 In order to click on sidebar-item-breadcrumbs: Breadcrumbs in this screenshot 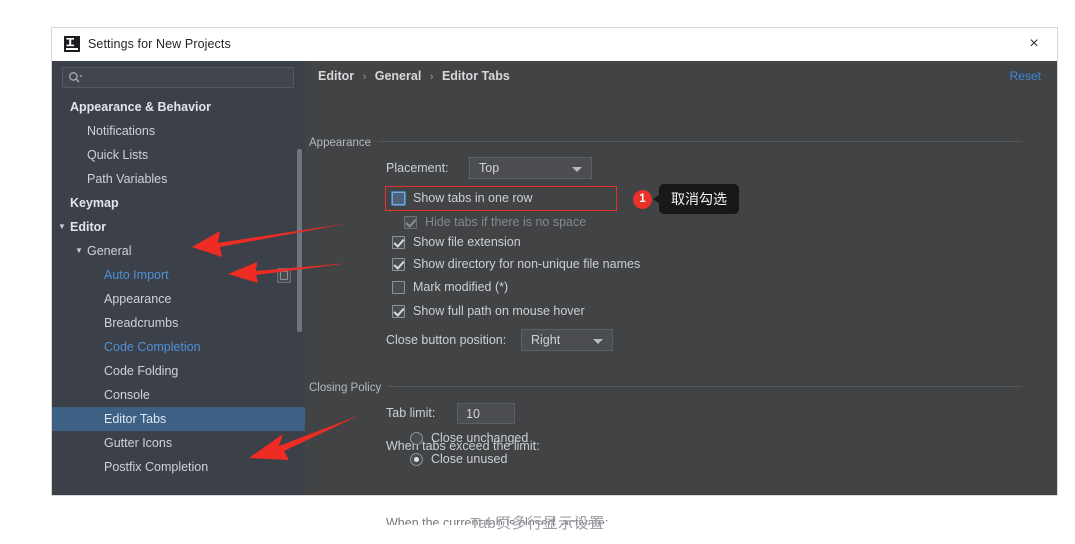, I will do `click(178, 323)`.